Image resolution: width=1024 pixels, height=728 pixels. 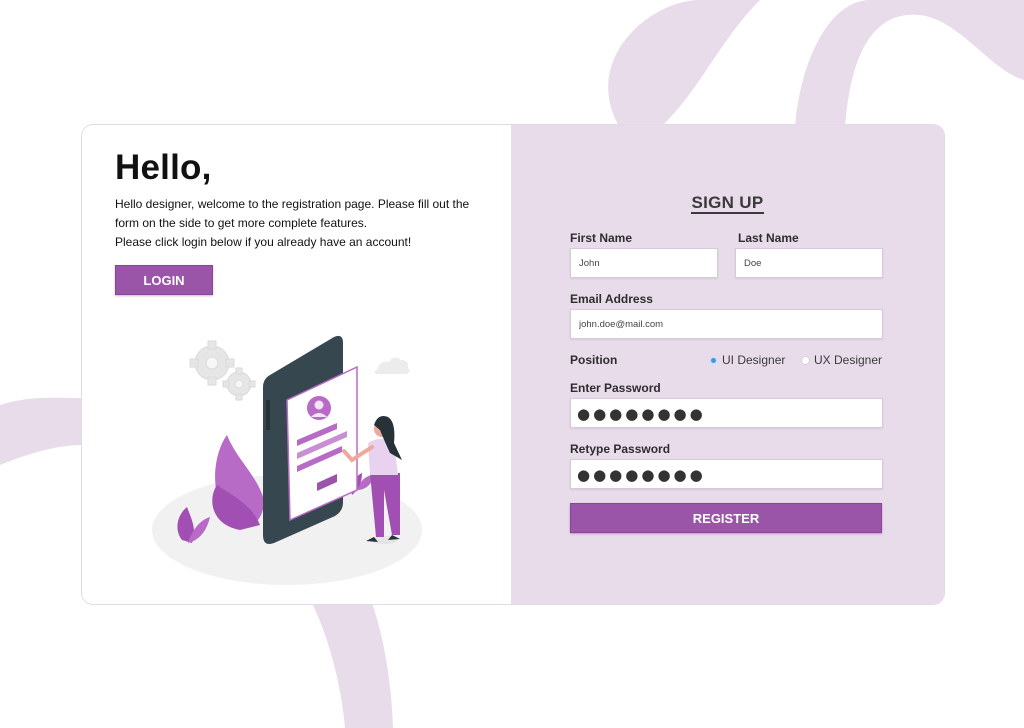 I want to click on email-label: Email Address, so click(x=611, y=299).